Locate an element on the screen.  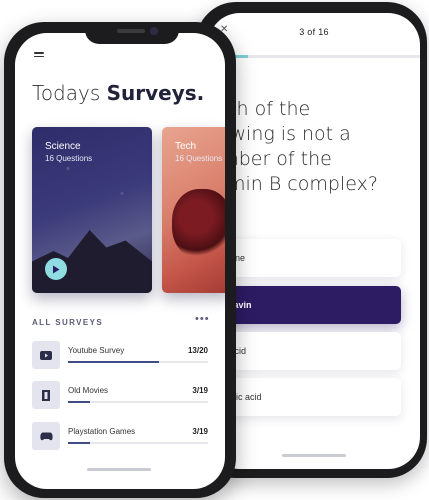
question-line: following is not a is located at coordinates (279, 134).